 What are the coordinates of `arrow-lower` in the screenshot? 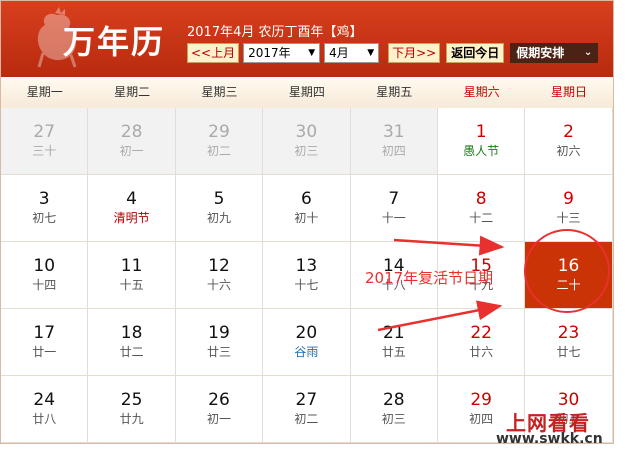 It's located at (440, 316).